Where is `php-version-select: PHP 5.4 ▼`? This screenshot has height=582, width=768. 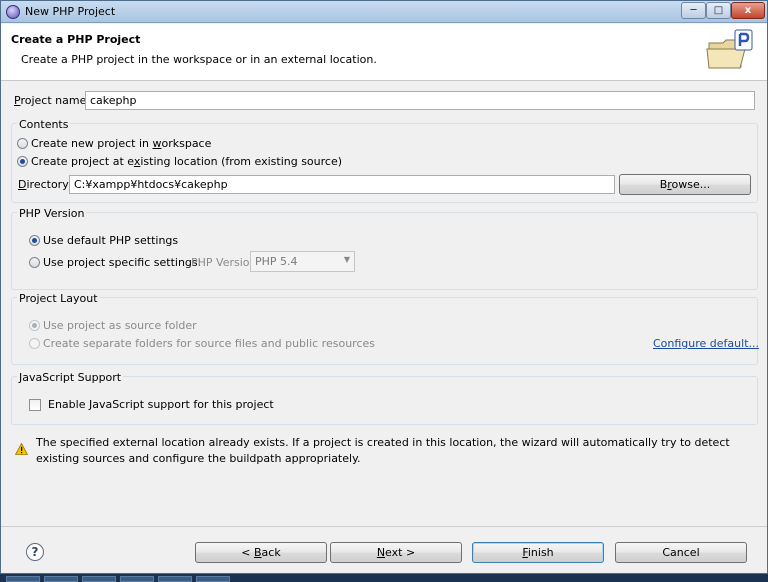 php-version-select: PHP 5.4 ▼ is located at coordinates (302, 261).